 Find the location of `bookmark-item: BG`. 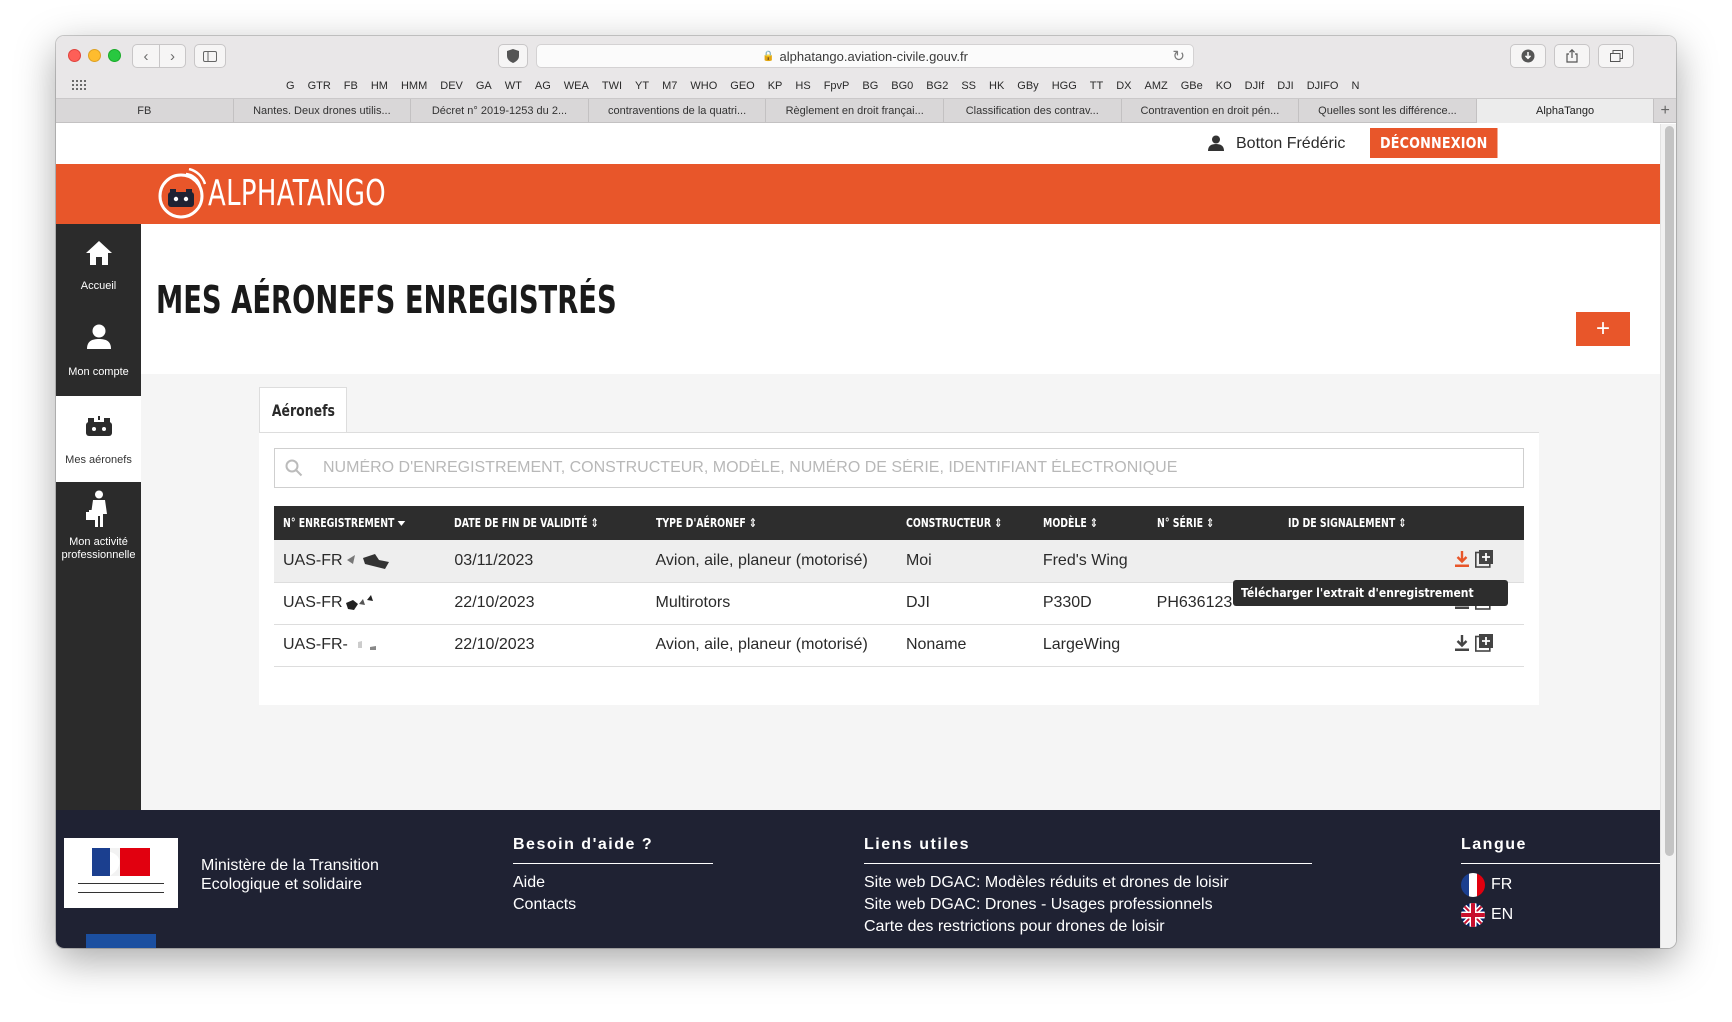

bookmark-item: BG is located at coordinates (870, 86).